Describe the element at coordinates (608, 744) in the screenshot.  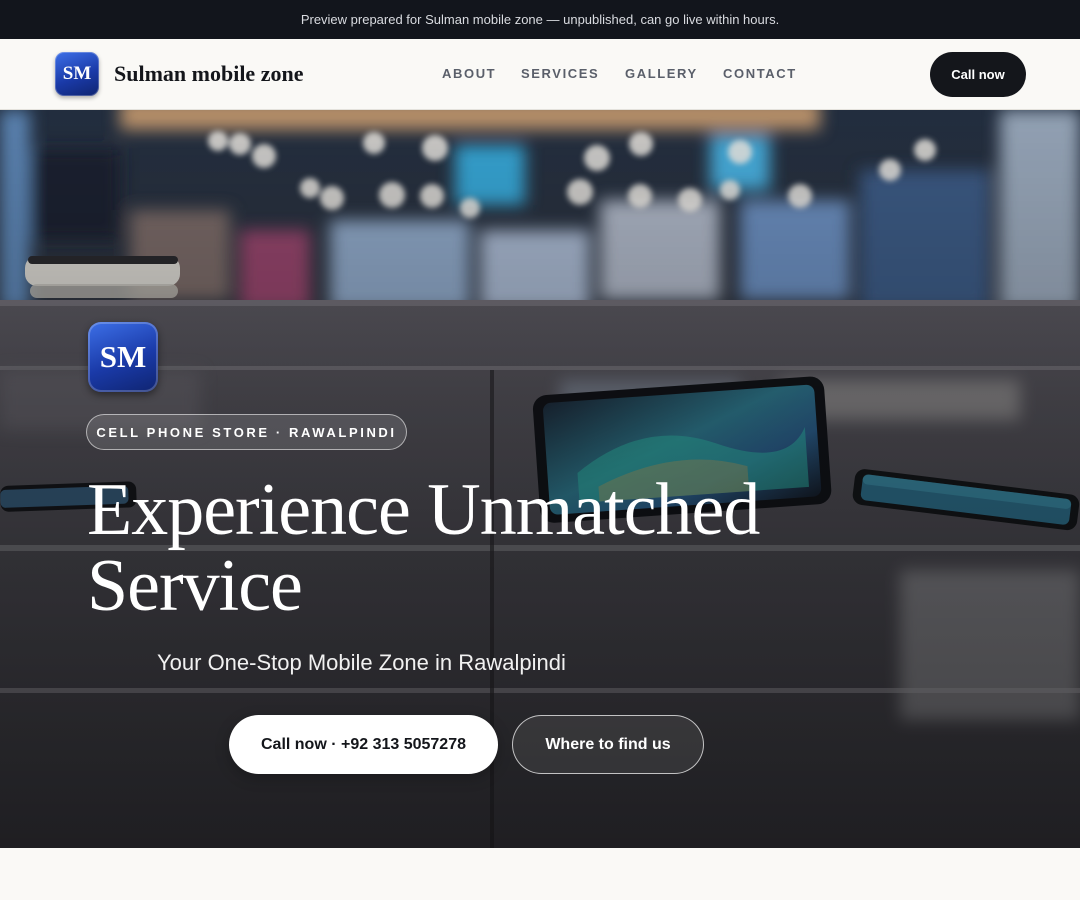
I see `find-us-button: Where to find us` at that location.